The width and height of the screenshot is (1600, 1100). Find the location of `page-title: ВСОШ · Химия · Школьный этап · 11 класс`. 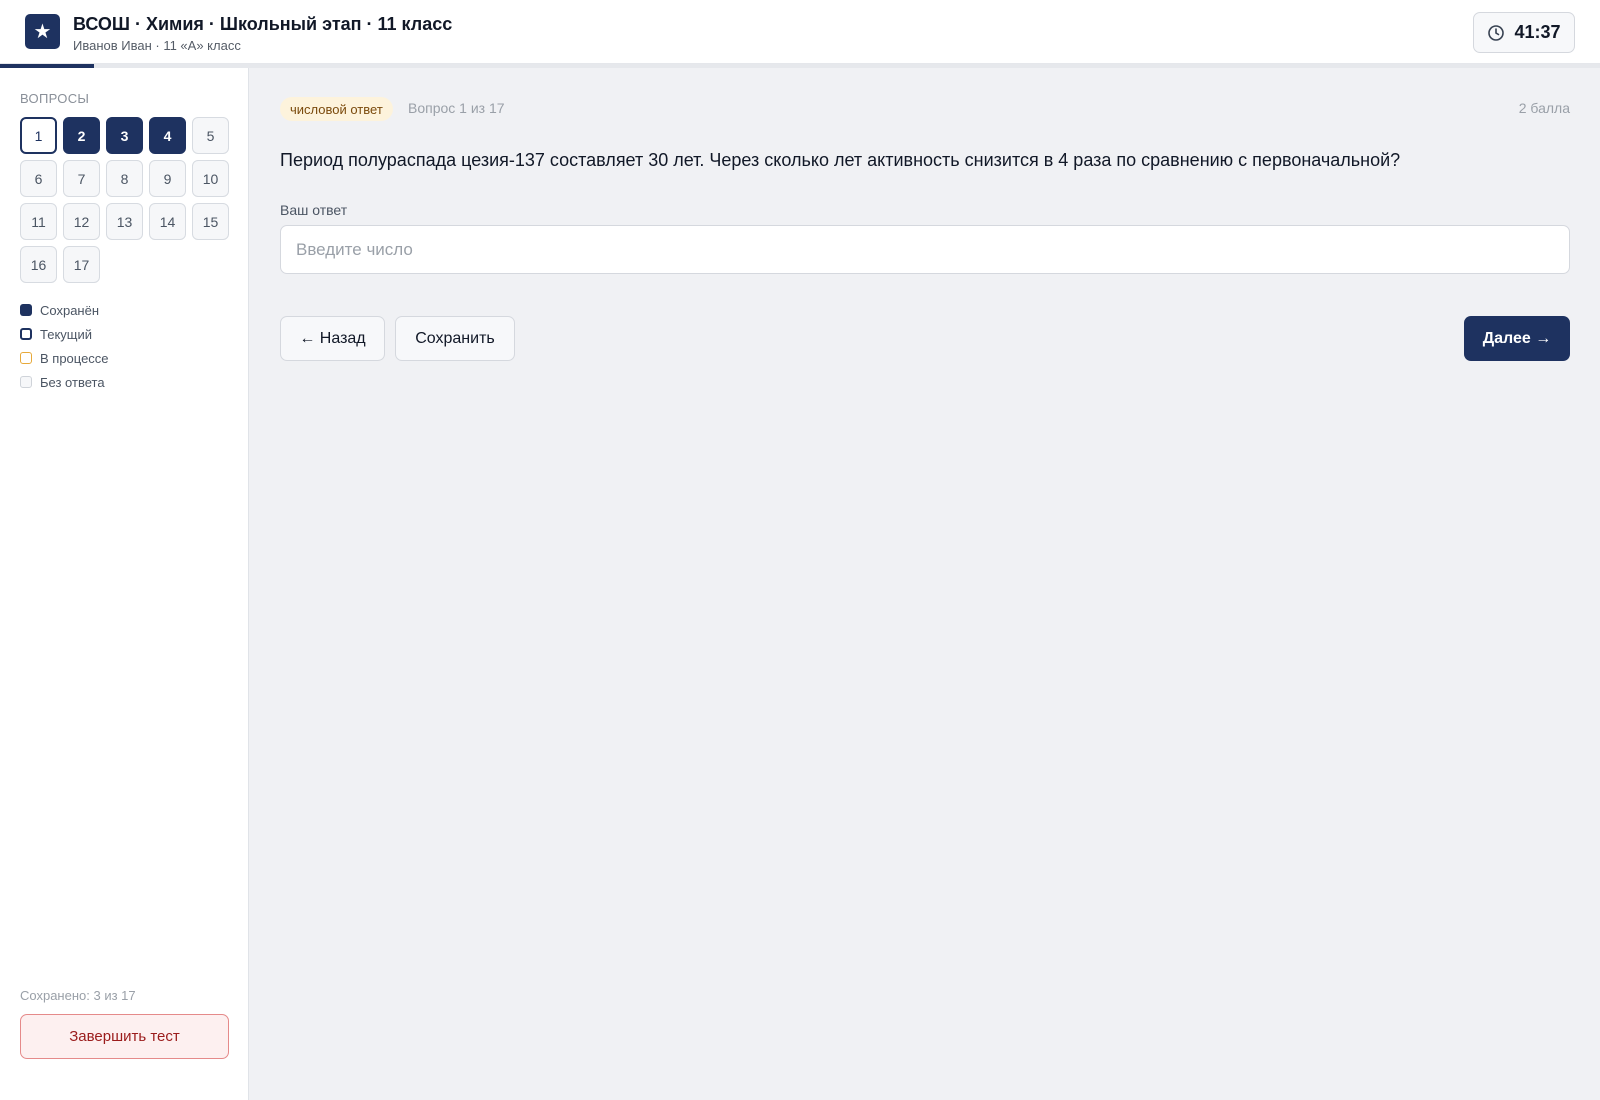

page-title: ВСОШ · Химия · Школьный этап · 11 класс is located at coordinates (263, 24).